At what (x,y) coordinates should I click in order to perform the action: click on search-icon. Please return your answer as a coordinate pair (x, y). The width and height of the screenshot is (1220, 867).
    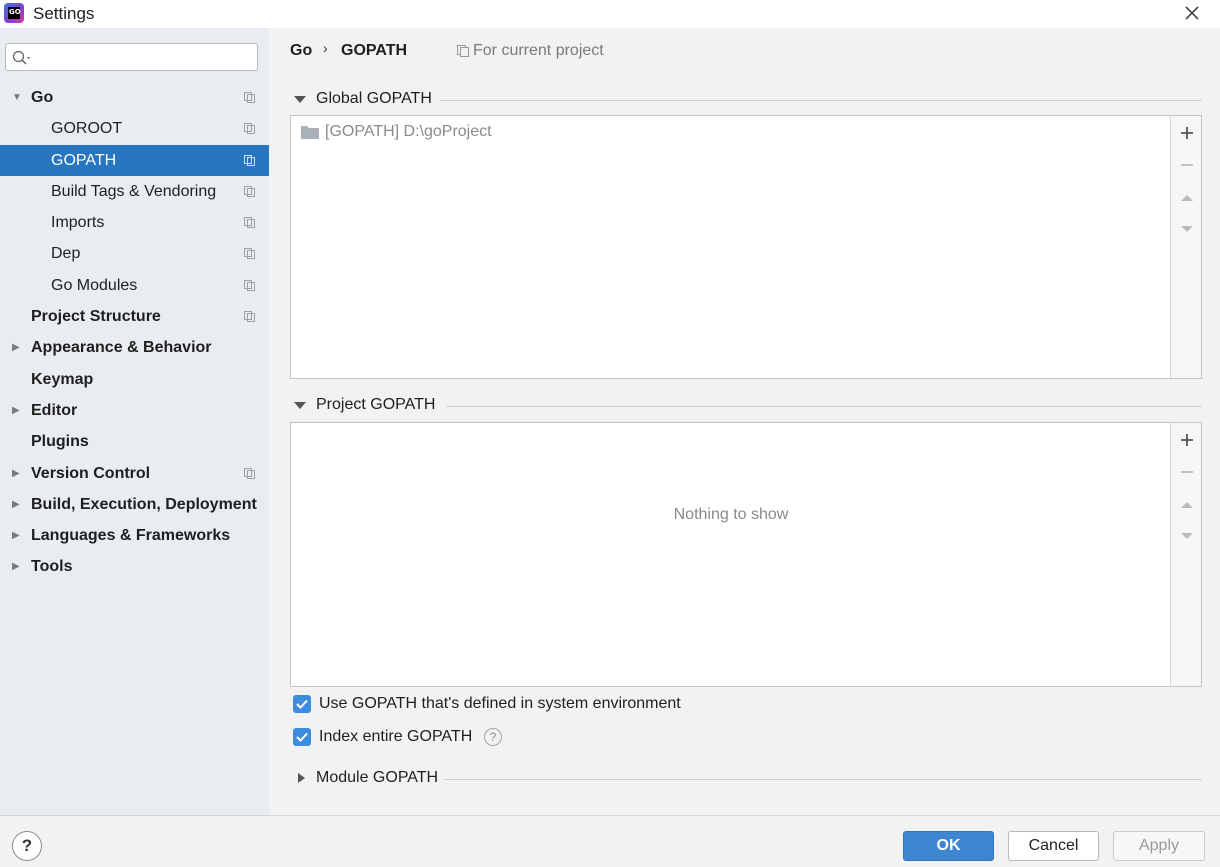
    Looking at the image, I should click on (21, 57).